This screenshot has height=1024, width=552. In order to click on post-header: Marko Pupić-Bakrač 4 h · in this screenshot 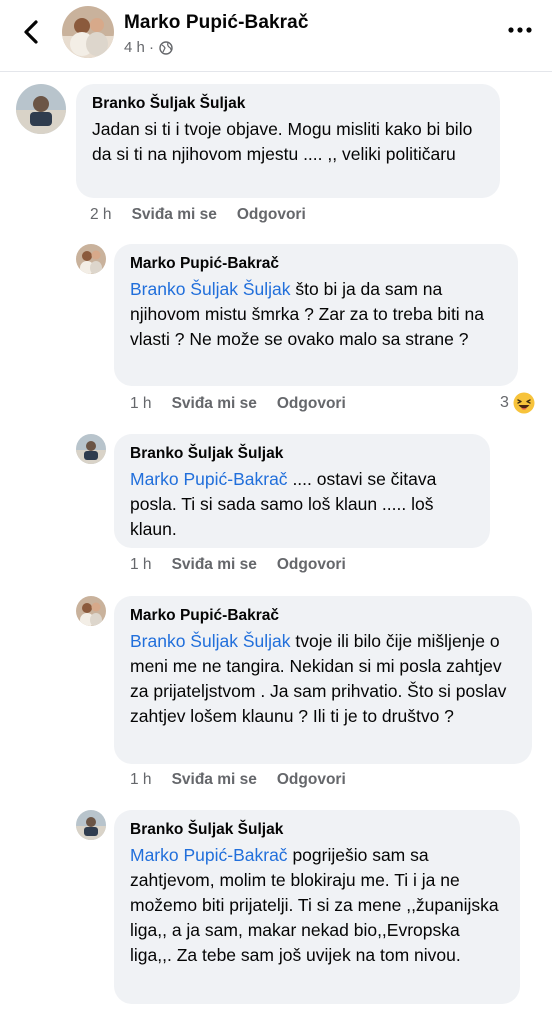, I will do `click(276, 36)`.